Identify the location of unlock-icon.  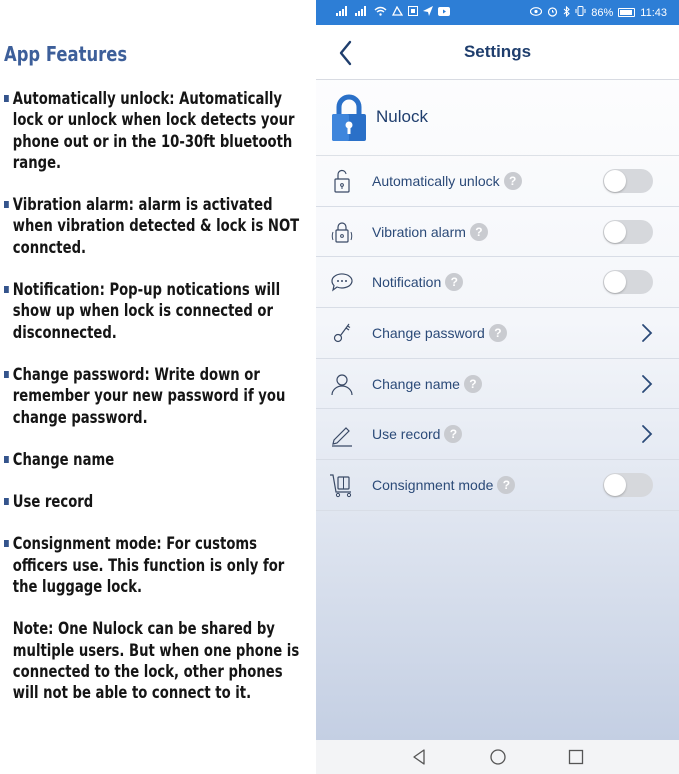
(342, 181).